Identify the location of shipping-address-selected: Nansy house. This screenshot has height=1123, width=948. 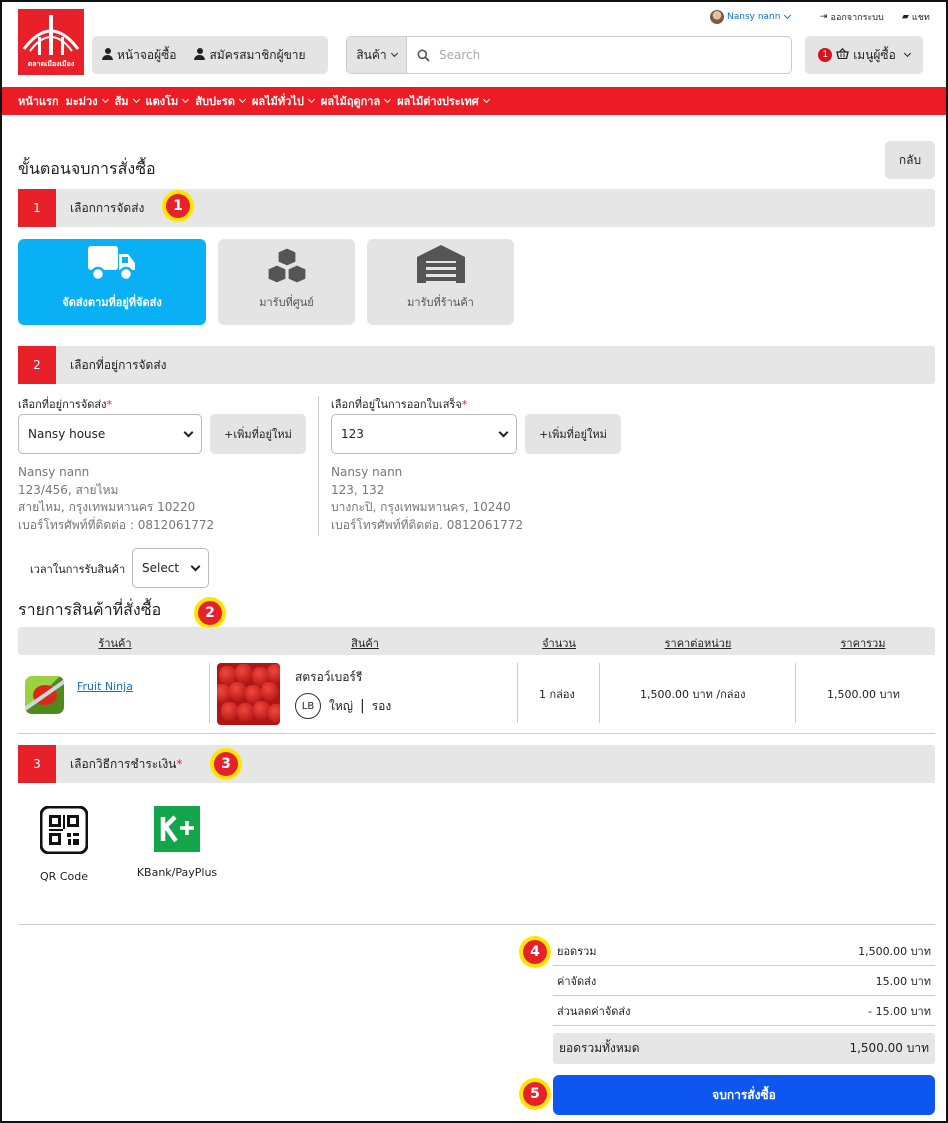
(67, 434).